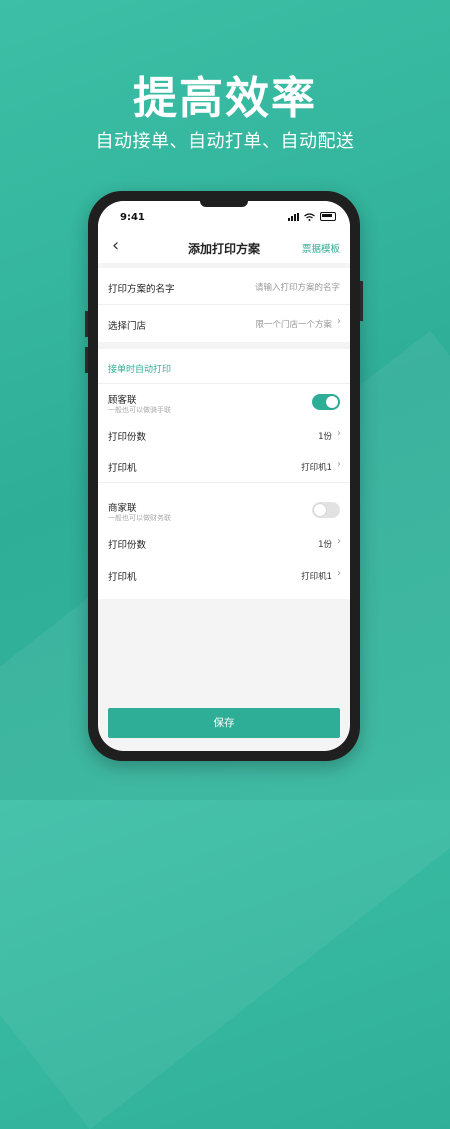 The image size is (450, 1129). I want to click on phone-notch, so click(224, 204).